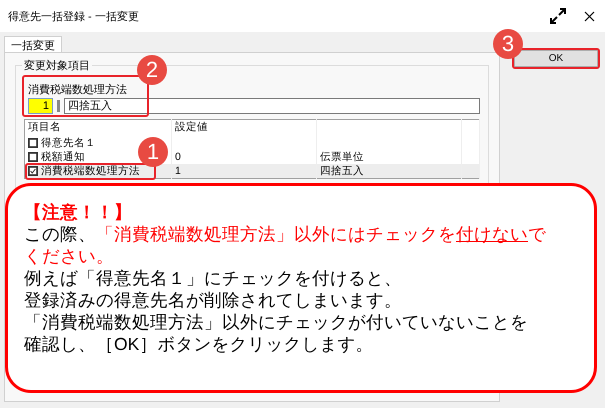 The width and height of the screenshot is (605, 408). What do you see at coordinates (285, 234) in the screenshot?
I see `notice-text: この際、「消費税端数処理方法」以外にはチェックを付けないで` at bounding box center [285, 234].